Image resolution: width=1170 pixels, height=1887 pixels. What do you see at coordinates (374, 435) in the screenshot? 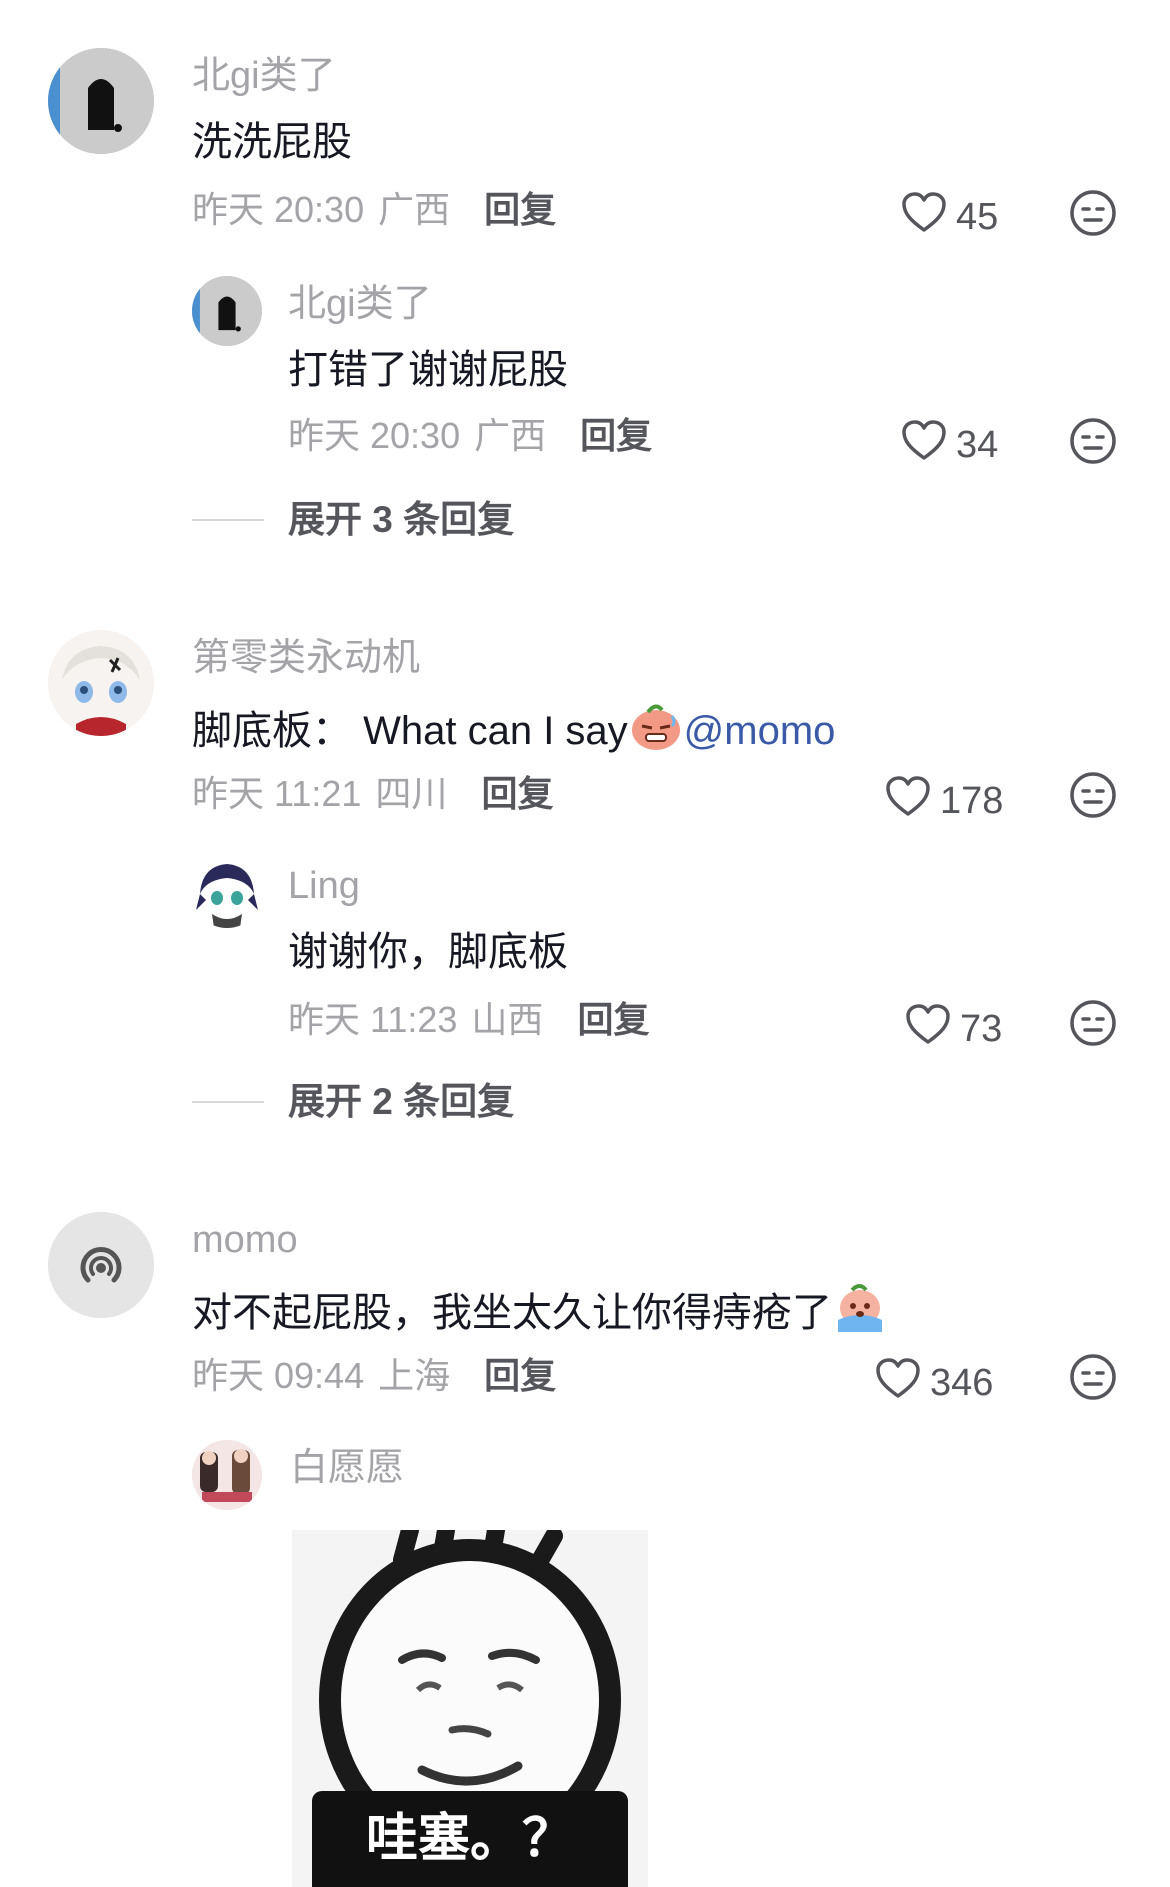
I see `reply-time: 昨天 20:30` at bounding box center [374, 435].